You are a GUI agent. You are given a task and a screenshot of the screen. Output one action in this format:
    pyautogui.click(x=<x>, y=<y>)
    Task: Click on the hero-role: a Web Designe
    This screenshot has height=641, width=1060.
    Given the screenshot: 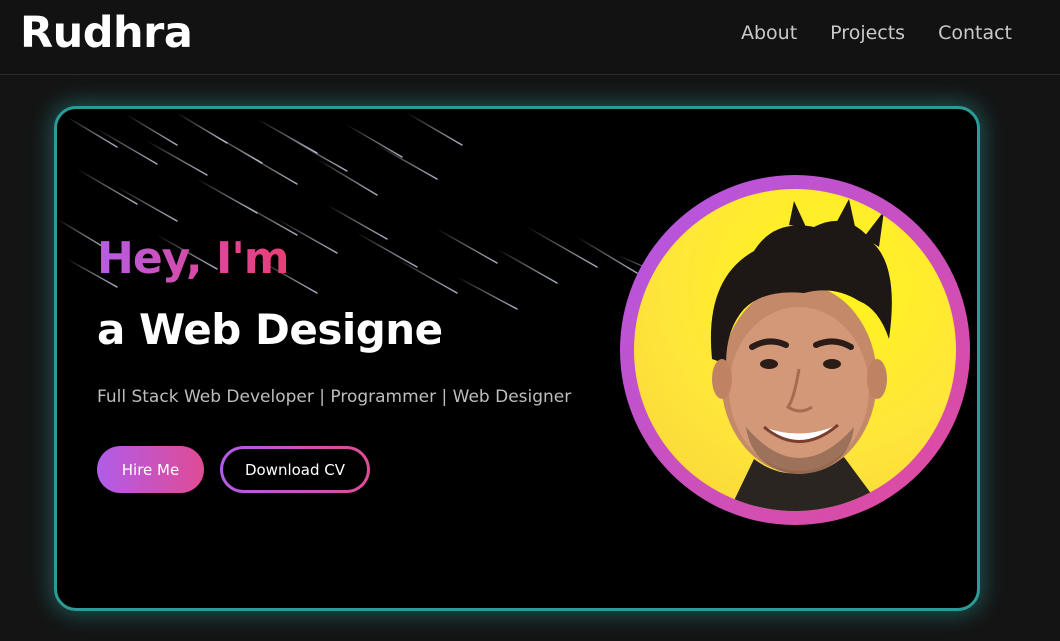 What is the action you would take?
    pyautogui.click(x=270, y=329)
    